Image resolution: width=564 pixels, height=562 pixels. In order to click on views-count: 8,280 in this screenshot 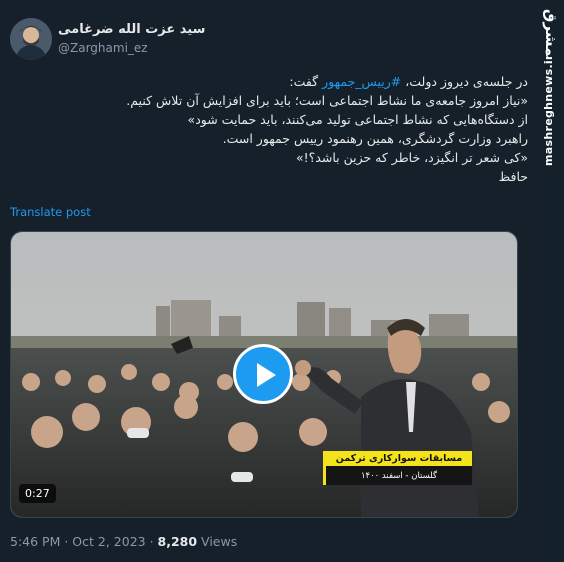, I will do `click(178, 541)`.